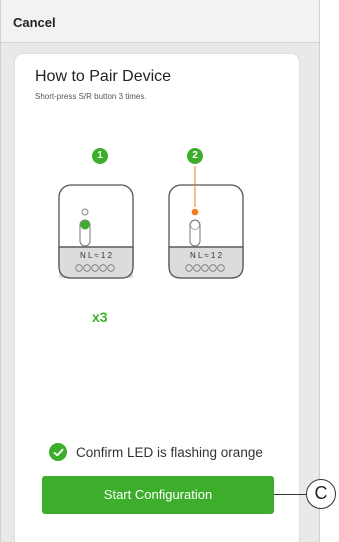 The height and width of the screenshot is (542, 339). What do you see at coordinates (96, 231) in the screenshot?
I see `device-1-illustration: N L ≈ 1 2` at bounding box center [96, 231].